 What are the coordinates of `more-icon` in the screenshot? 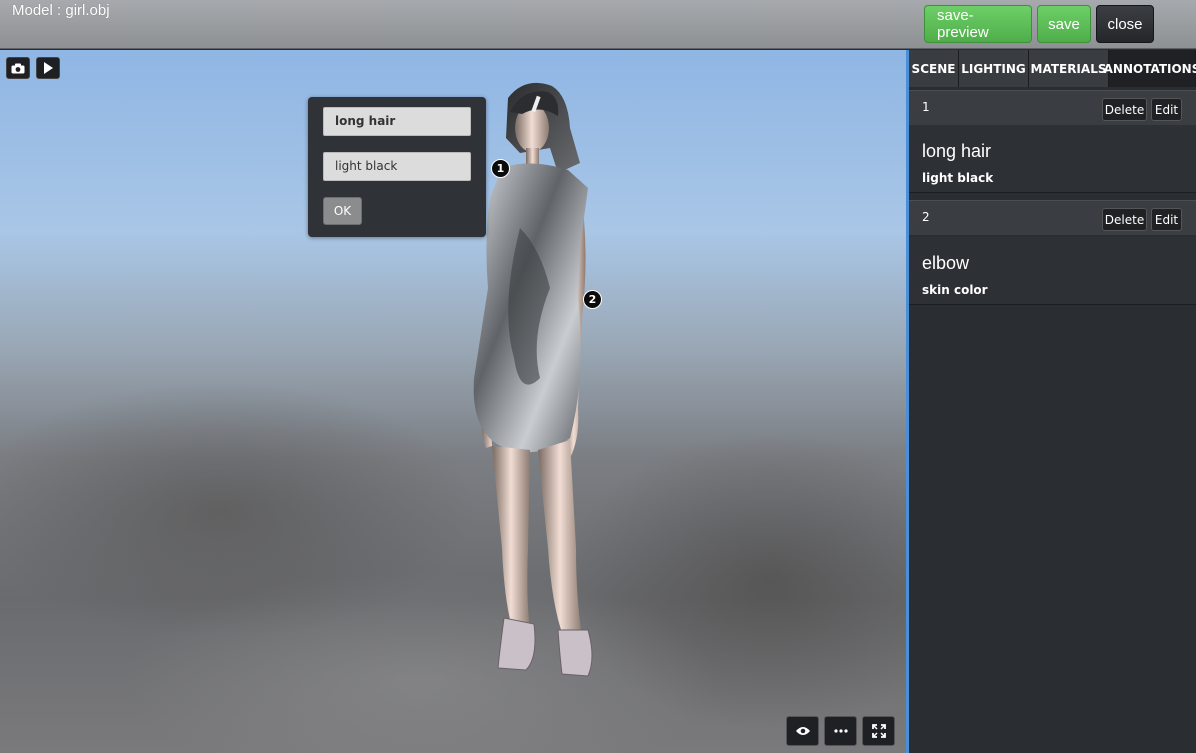 It's located at (840, 731).